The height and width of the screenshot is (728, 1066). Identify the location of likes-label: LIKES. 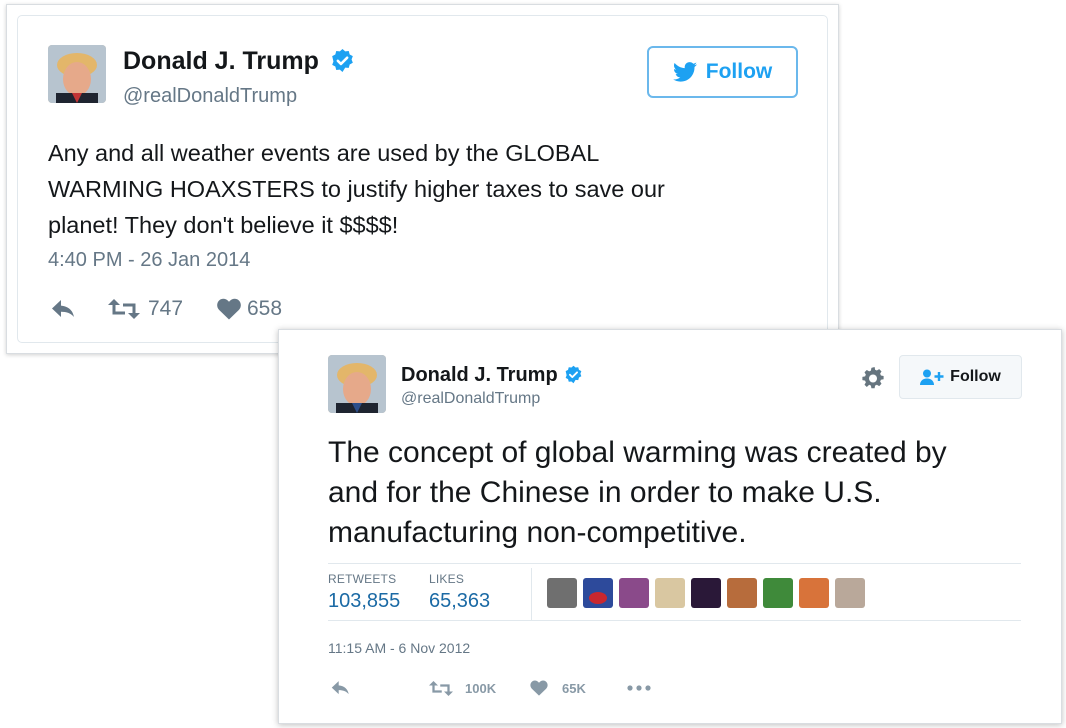
(447, 579).